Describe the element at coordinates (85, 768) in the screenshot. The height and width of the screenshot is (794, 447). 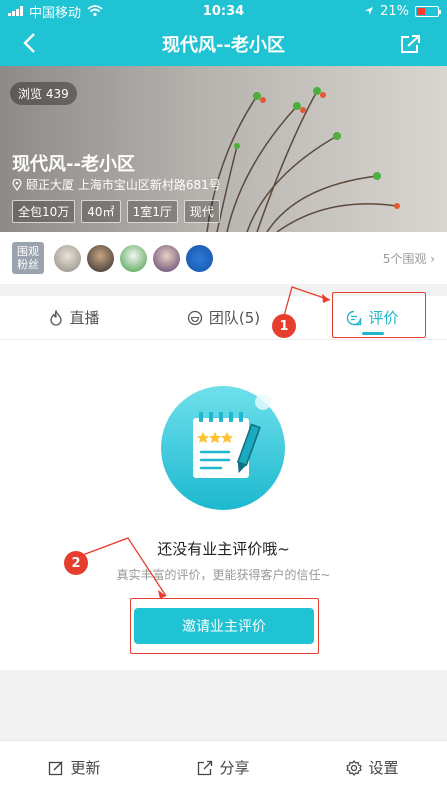
I see `update-label: 更新` at that location.